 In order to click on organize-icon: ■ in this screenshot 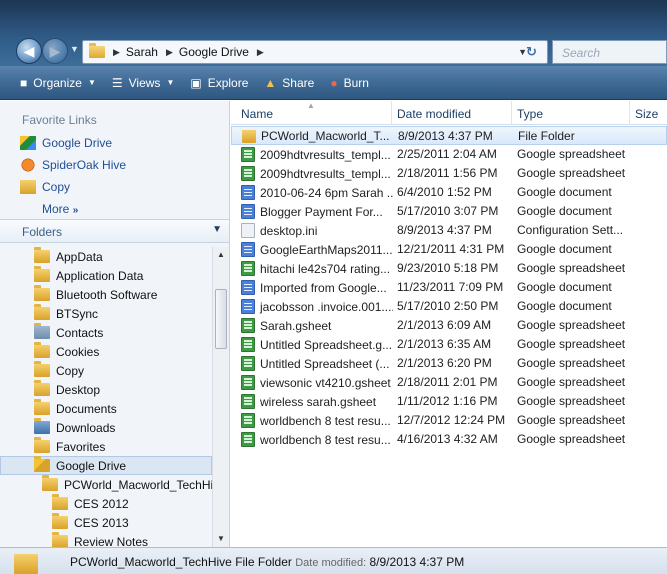, I will do `click(24, 82)`.